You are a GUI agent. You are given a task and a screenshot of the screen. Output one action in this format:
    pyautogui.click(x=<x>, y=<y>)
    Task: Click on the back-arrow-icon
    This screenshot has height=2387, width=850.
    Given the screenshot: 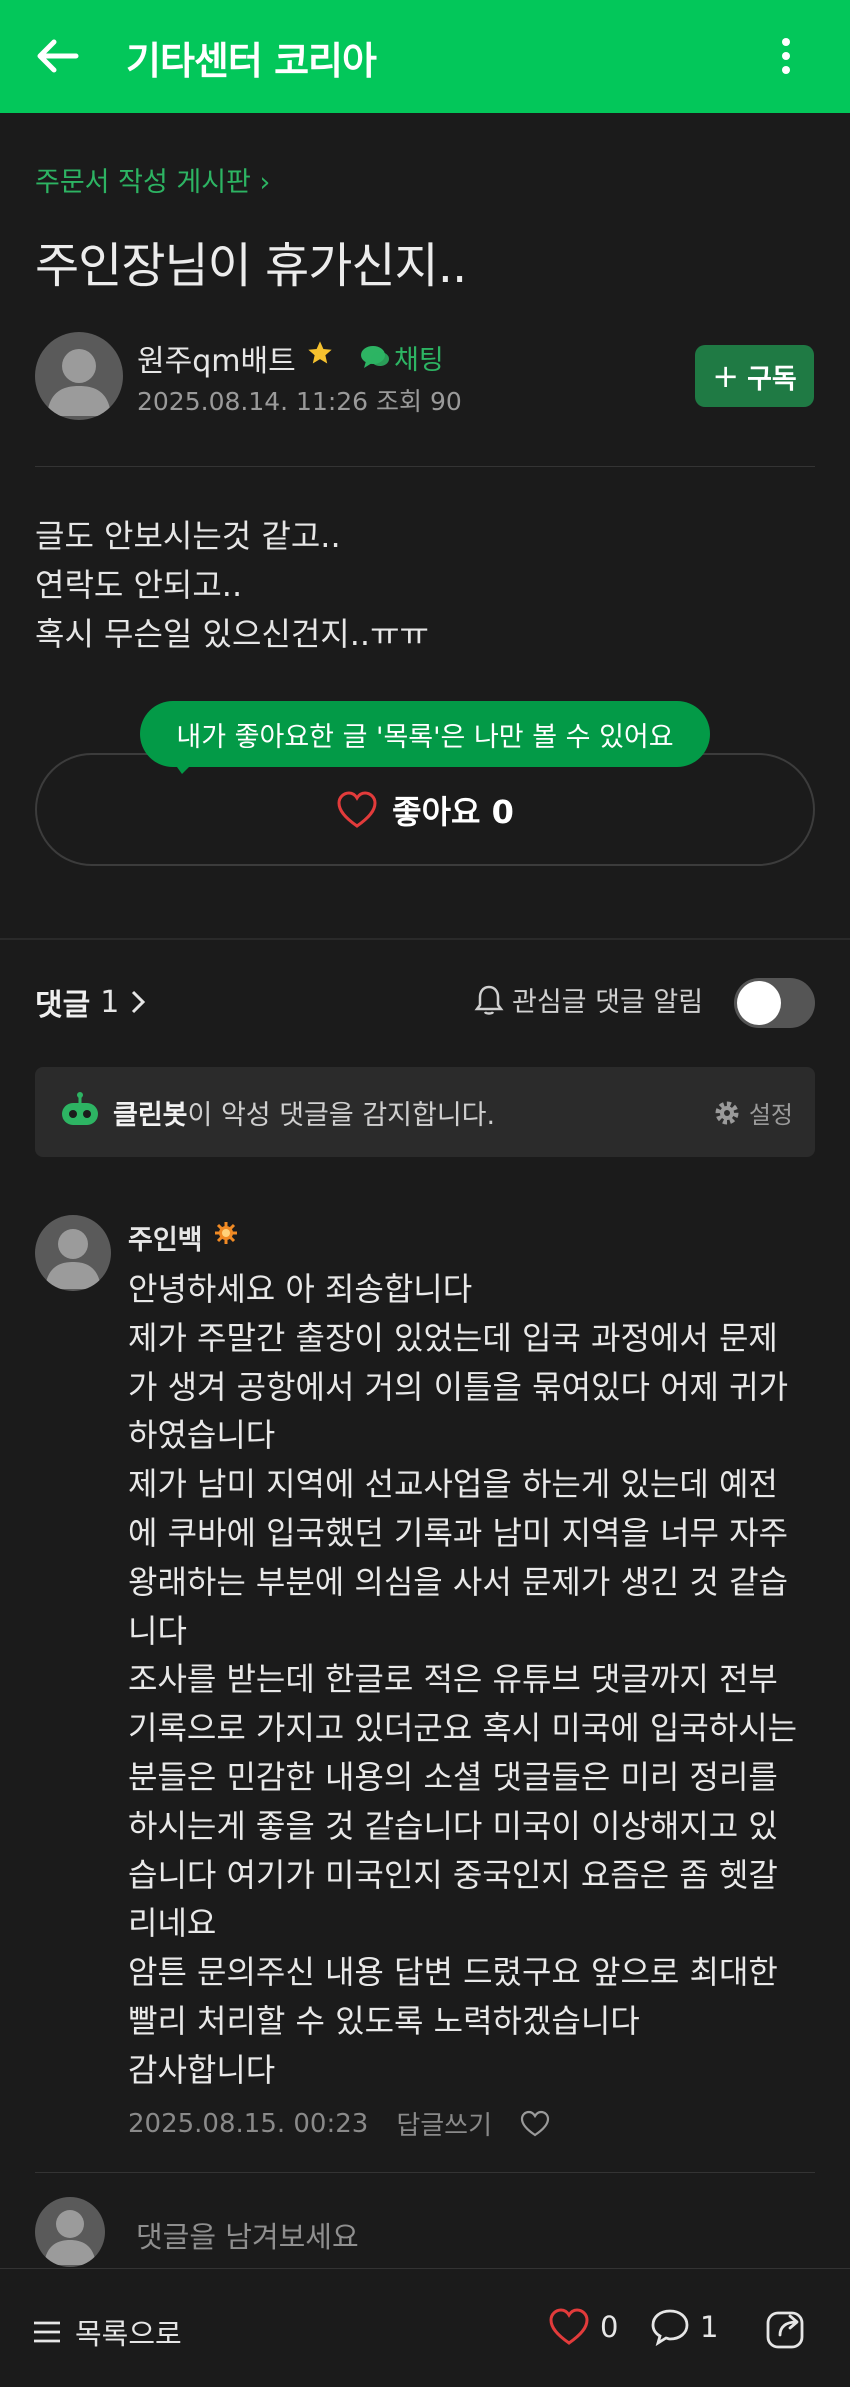 What is the action you would take?
    pyautogui.click(x=58, y=56)
    